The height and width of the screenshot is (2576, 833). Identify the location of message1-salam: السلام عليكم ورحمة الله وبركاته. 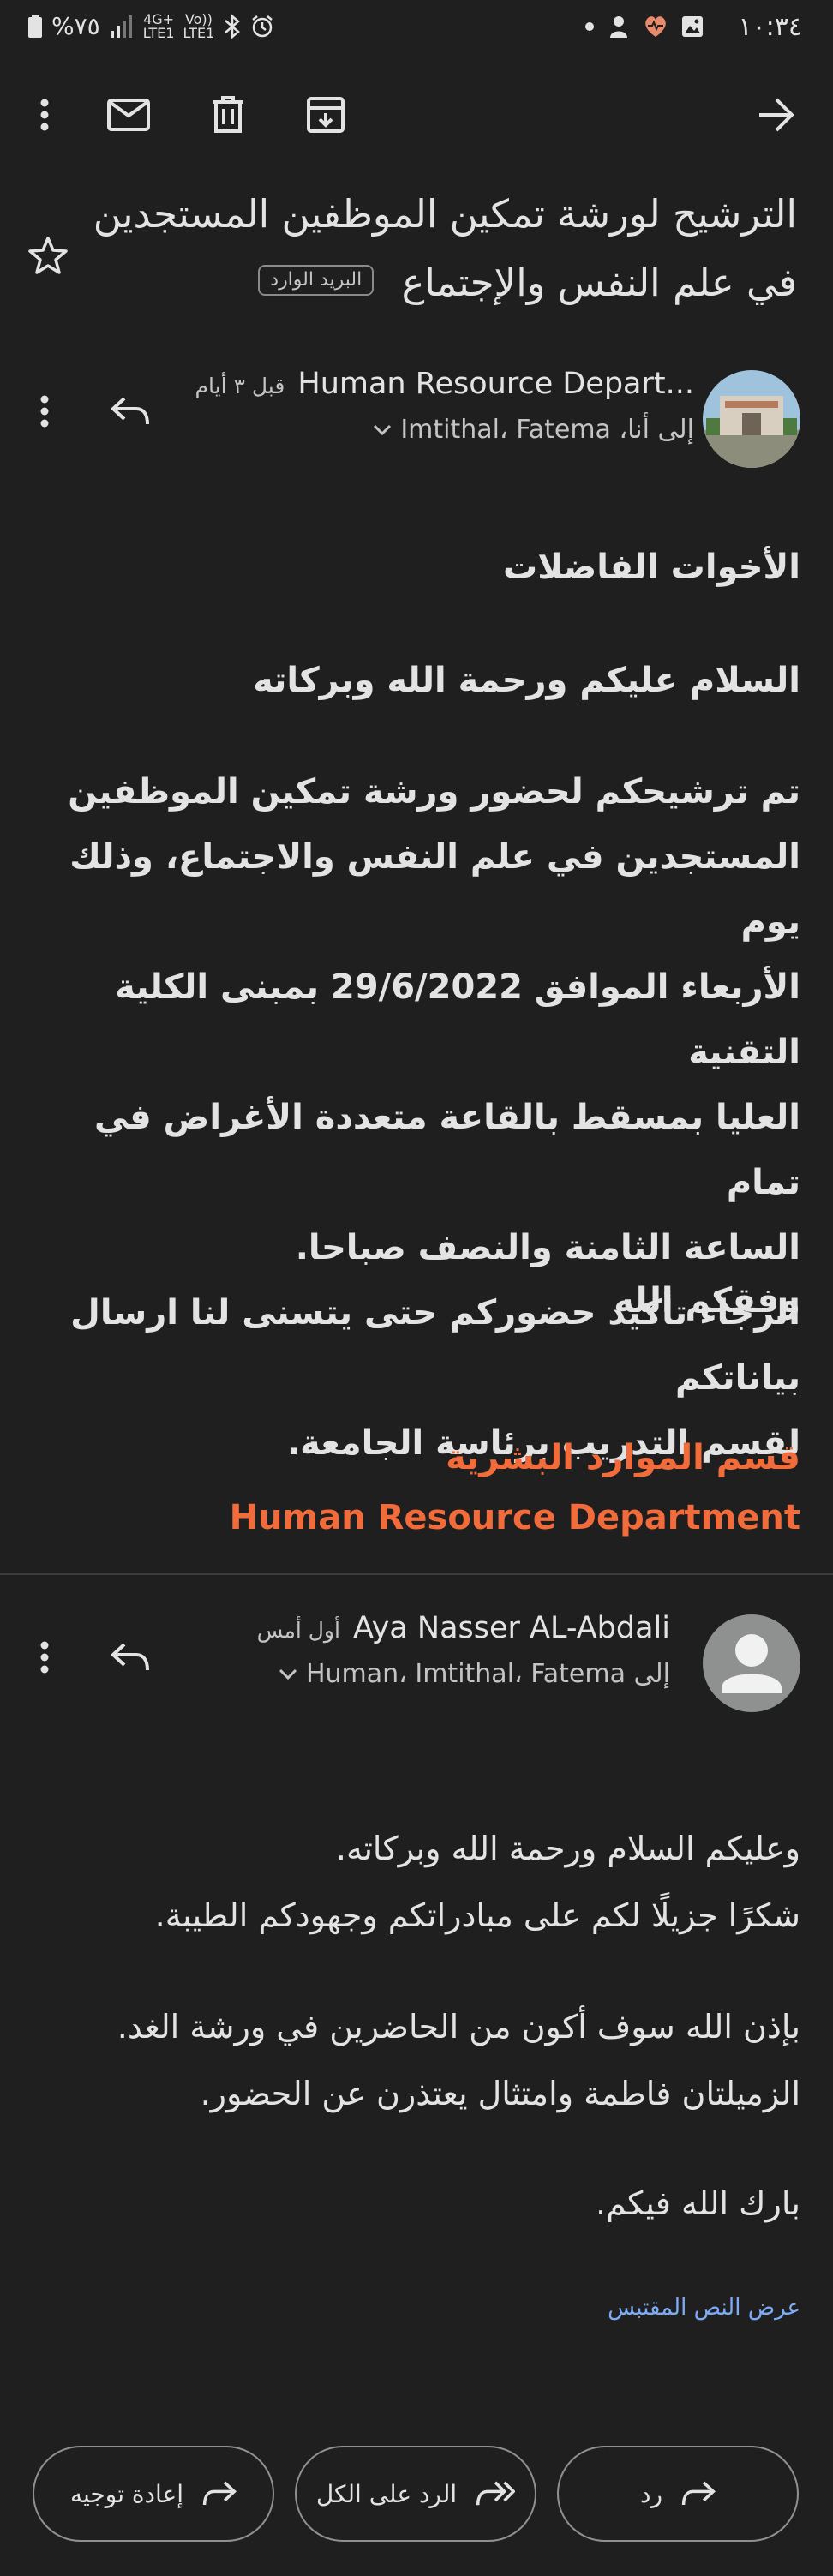
(526, 680).